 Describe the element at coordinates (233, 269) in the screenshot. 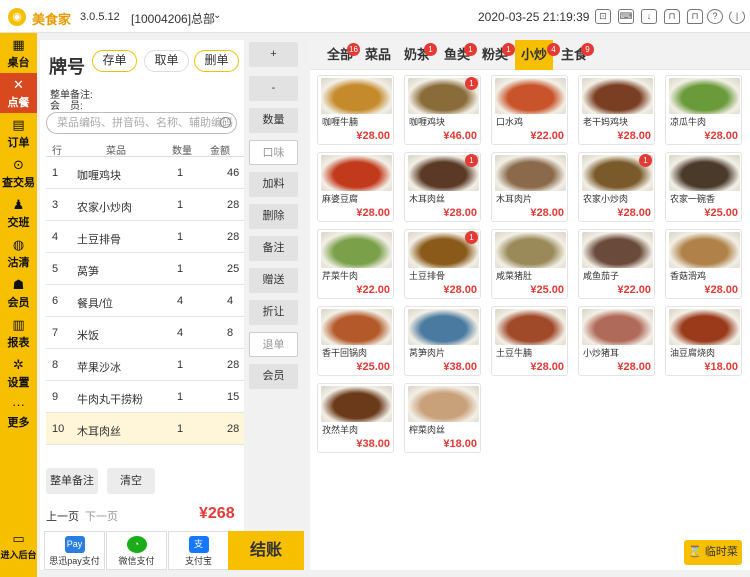

I see `order-cell-amount: 25` at that location.